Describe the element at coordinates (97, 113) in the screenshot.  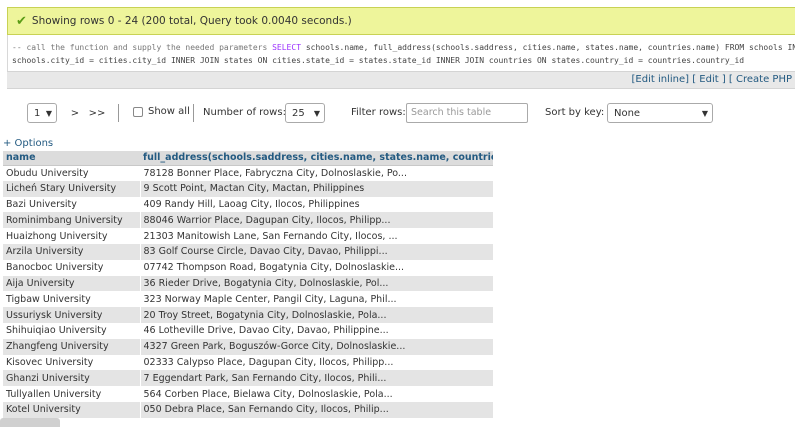
I see `last-page-button: >>` at that location.